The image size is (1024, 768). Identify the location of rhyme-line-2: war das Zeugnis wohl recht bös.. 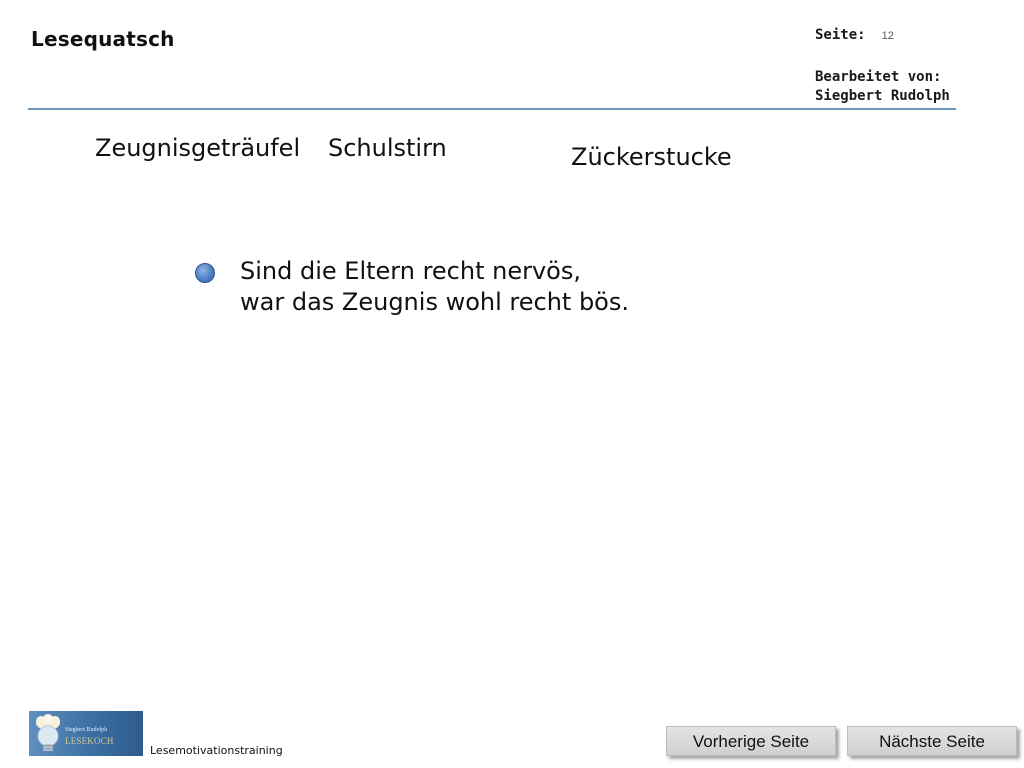
(434, 302).